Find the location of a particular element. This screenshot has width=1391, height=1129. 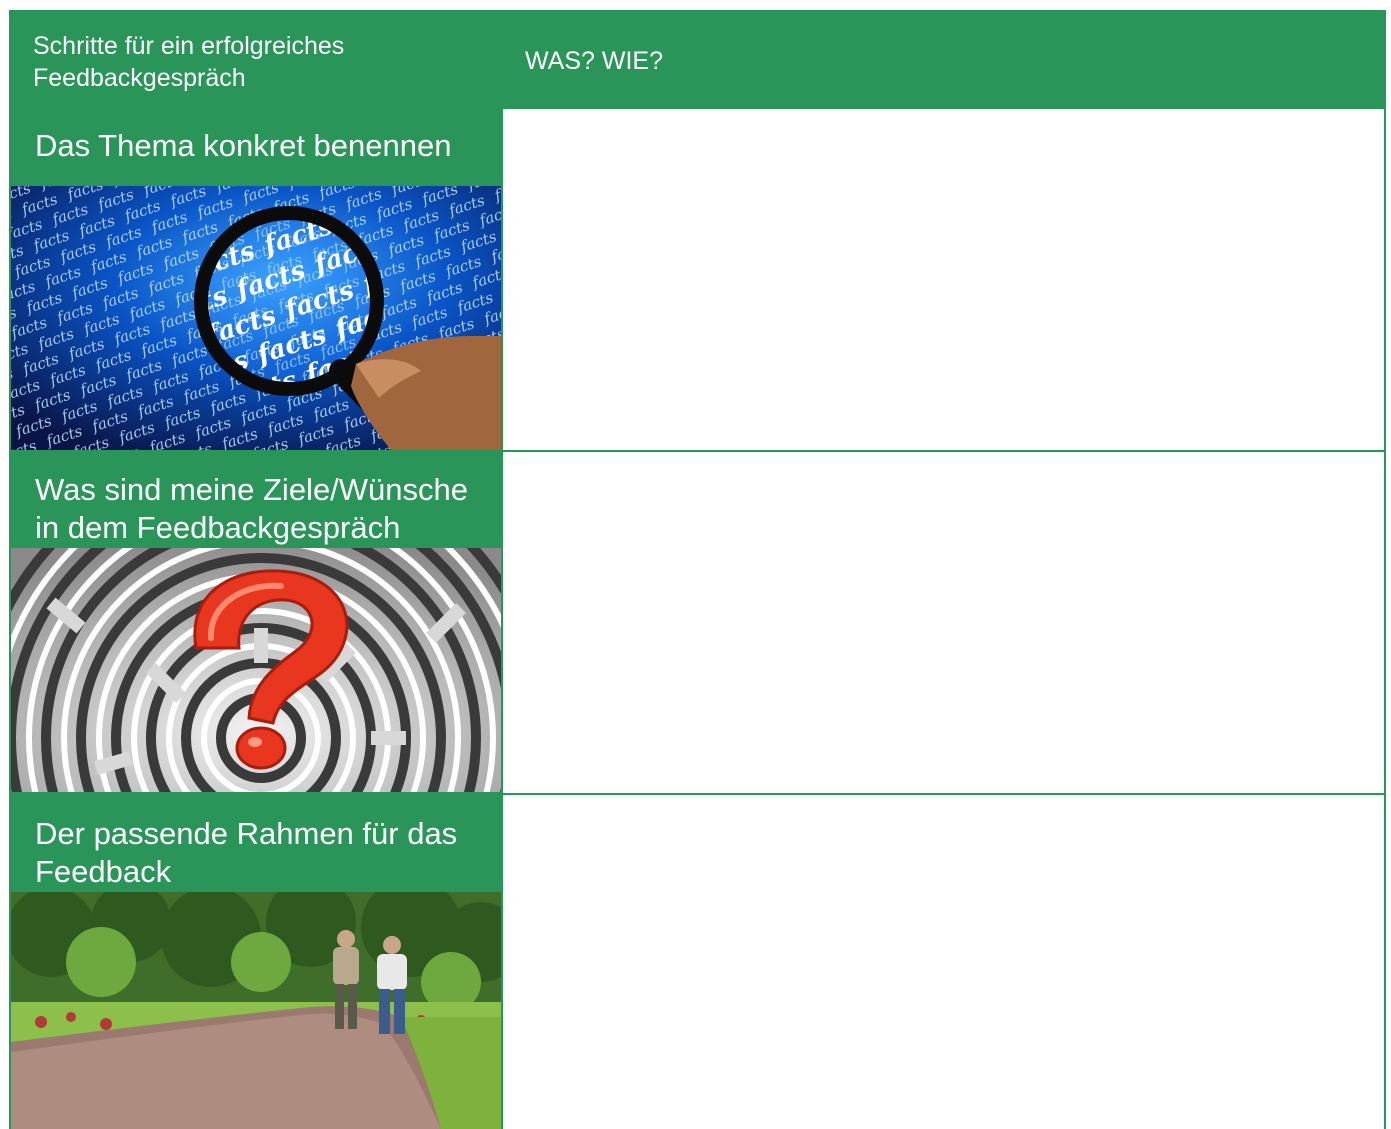

step-3-title: Der passende Rahmen für das Feedback is located at coordinates (246, 852).